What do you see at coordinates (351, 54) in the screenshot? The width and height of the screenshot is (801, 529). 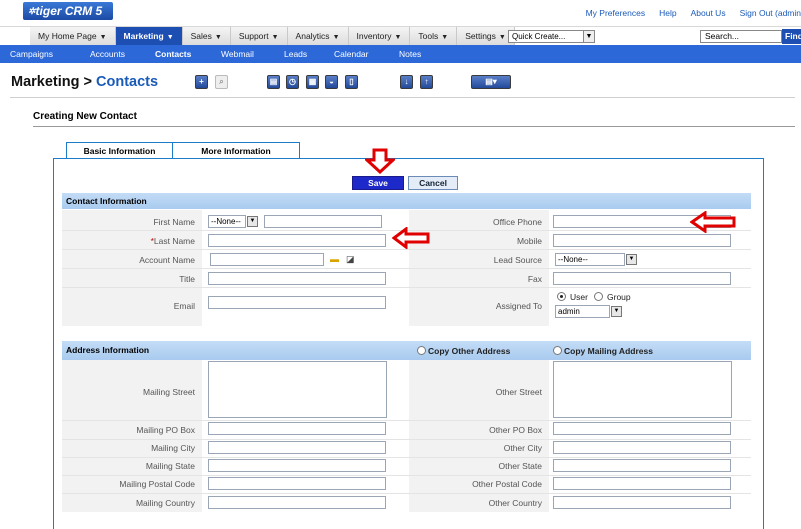 I see `subnav-item-calendar: Calendar` at bounding box center [351, 54].